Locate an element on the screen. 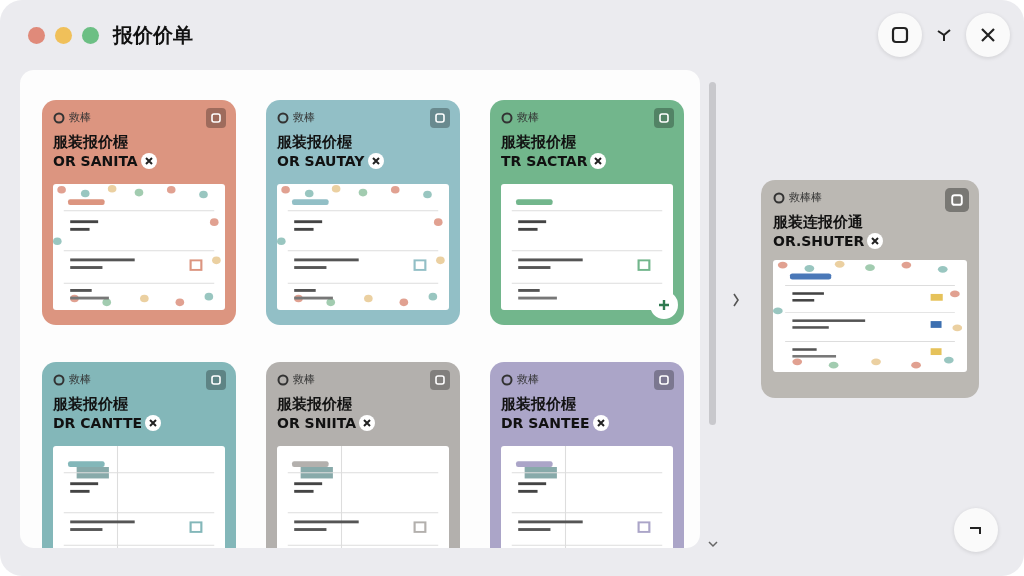 The width and height of the screenshot is (1024, 576). template-card: 救棒 服装报价楃 DR CANTTE is located at coordinates (139, 455).